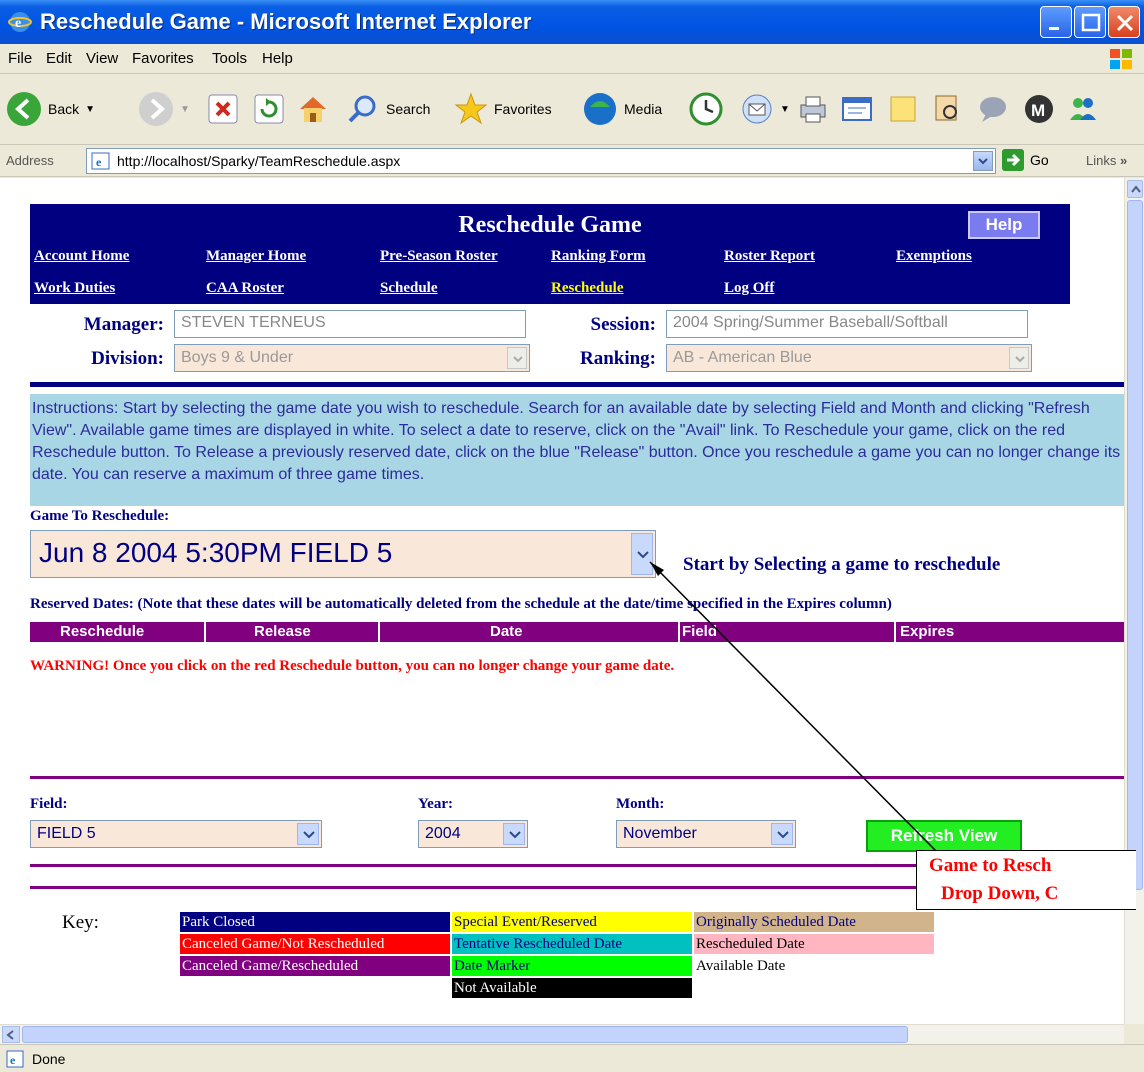 Image resolution: width=1144 pixels, height=1072 pixels. Describe the element at coordinates (1000, 893) in the screenshot. I see `annotation-line2: Drop Down, C` at that location.